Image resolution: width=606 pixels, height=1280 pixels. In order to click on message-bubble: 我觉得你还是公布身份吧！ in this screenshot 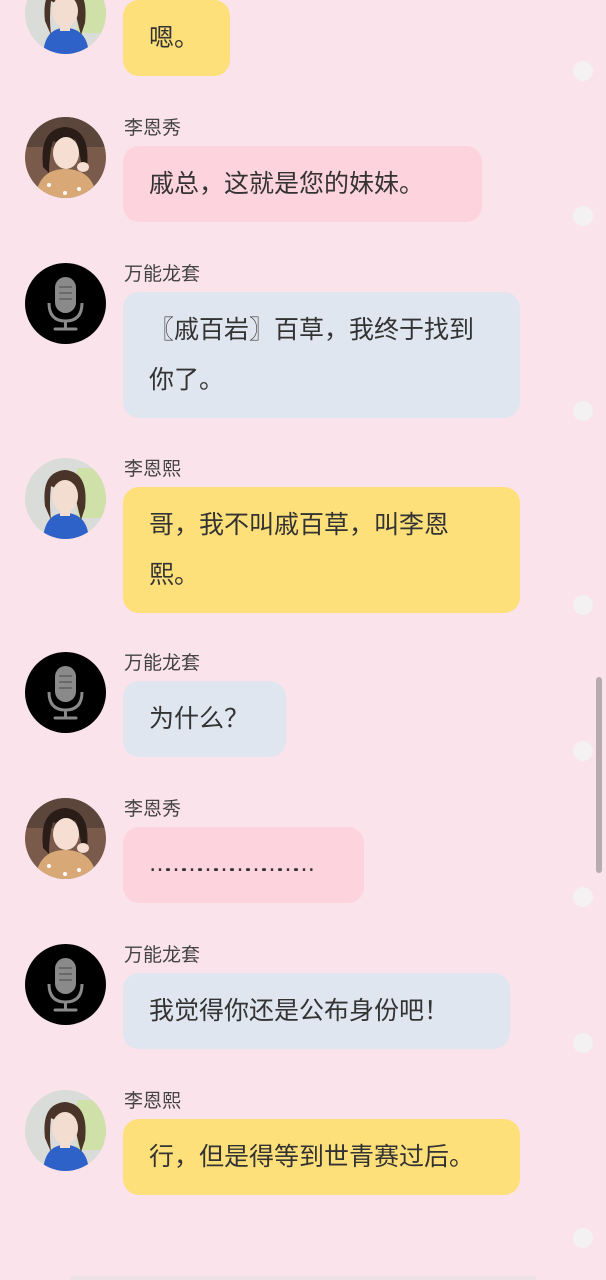, I will do `click(316, 1011)`.